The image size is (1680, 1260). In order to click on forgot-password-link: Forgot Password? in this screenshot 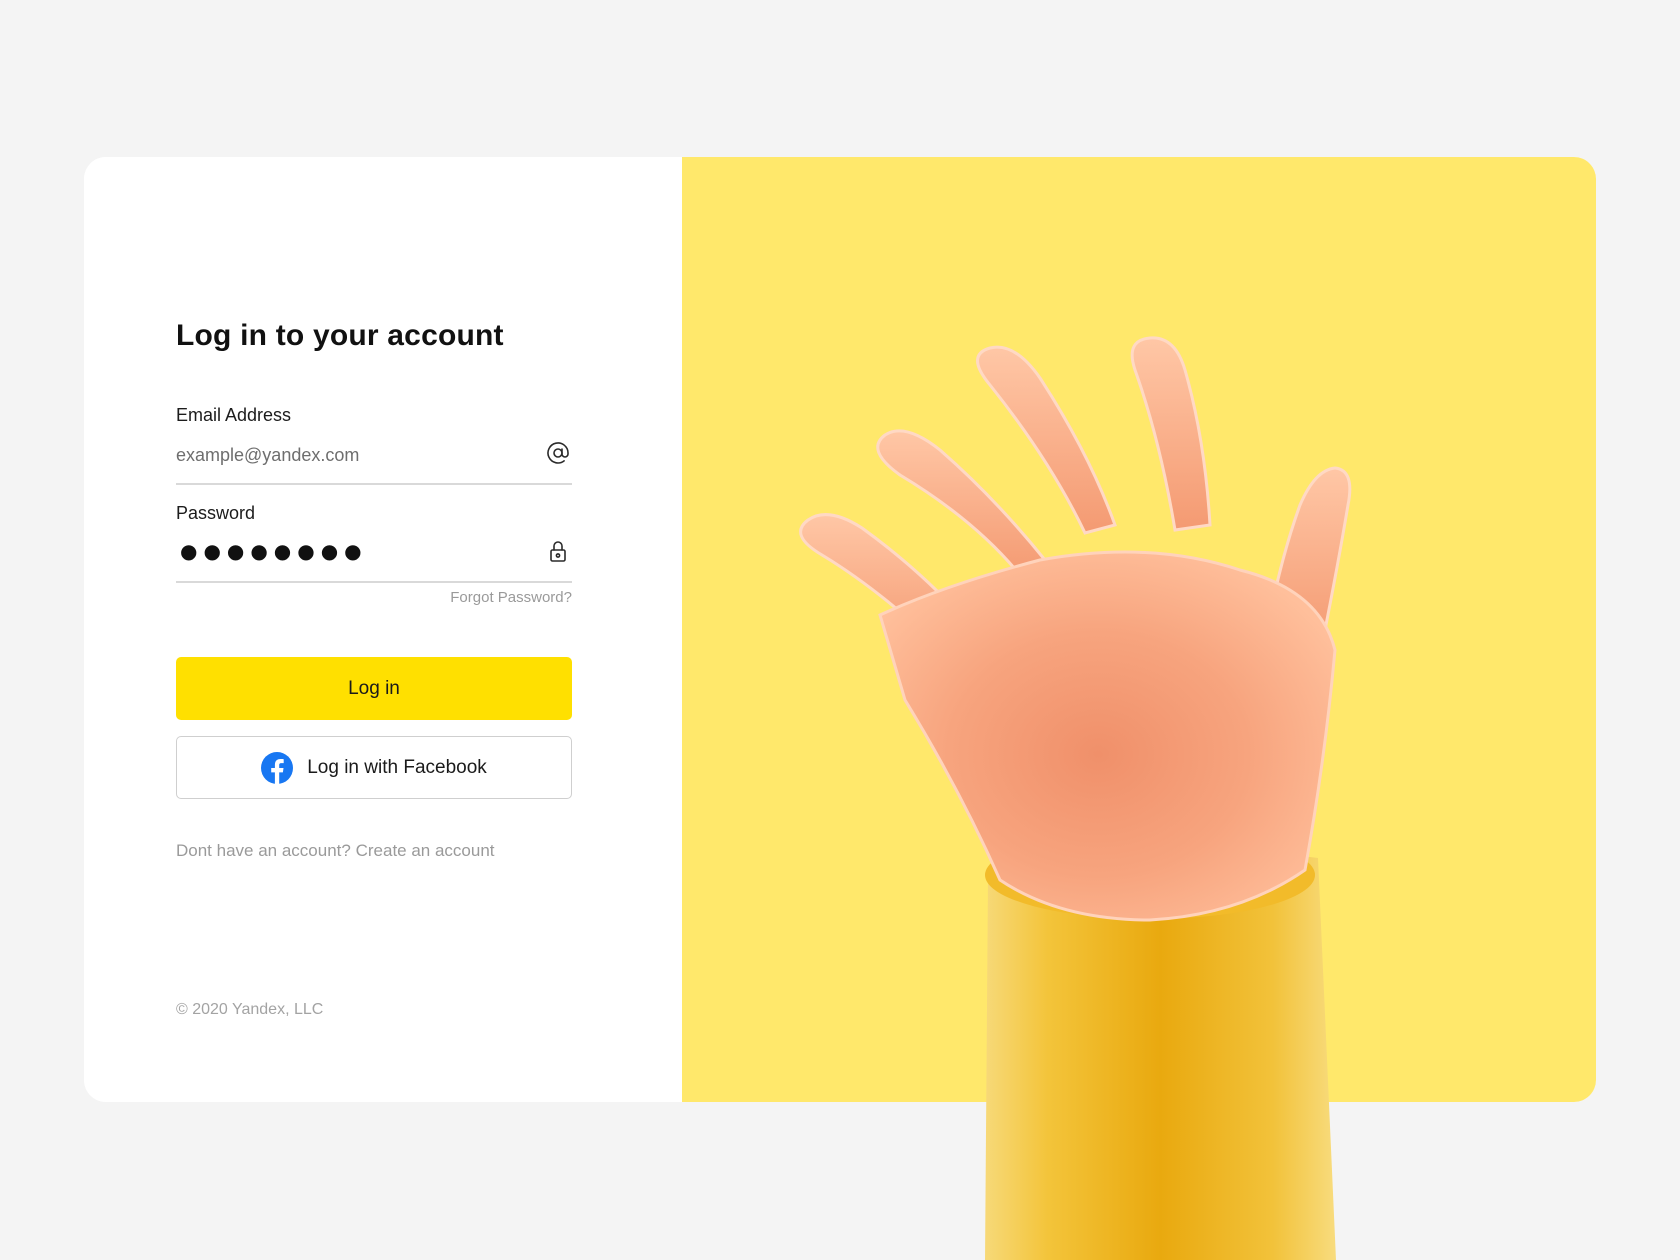, I will do `click(374, 597)`.